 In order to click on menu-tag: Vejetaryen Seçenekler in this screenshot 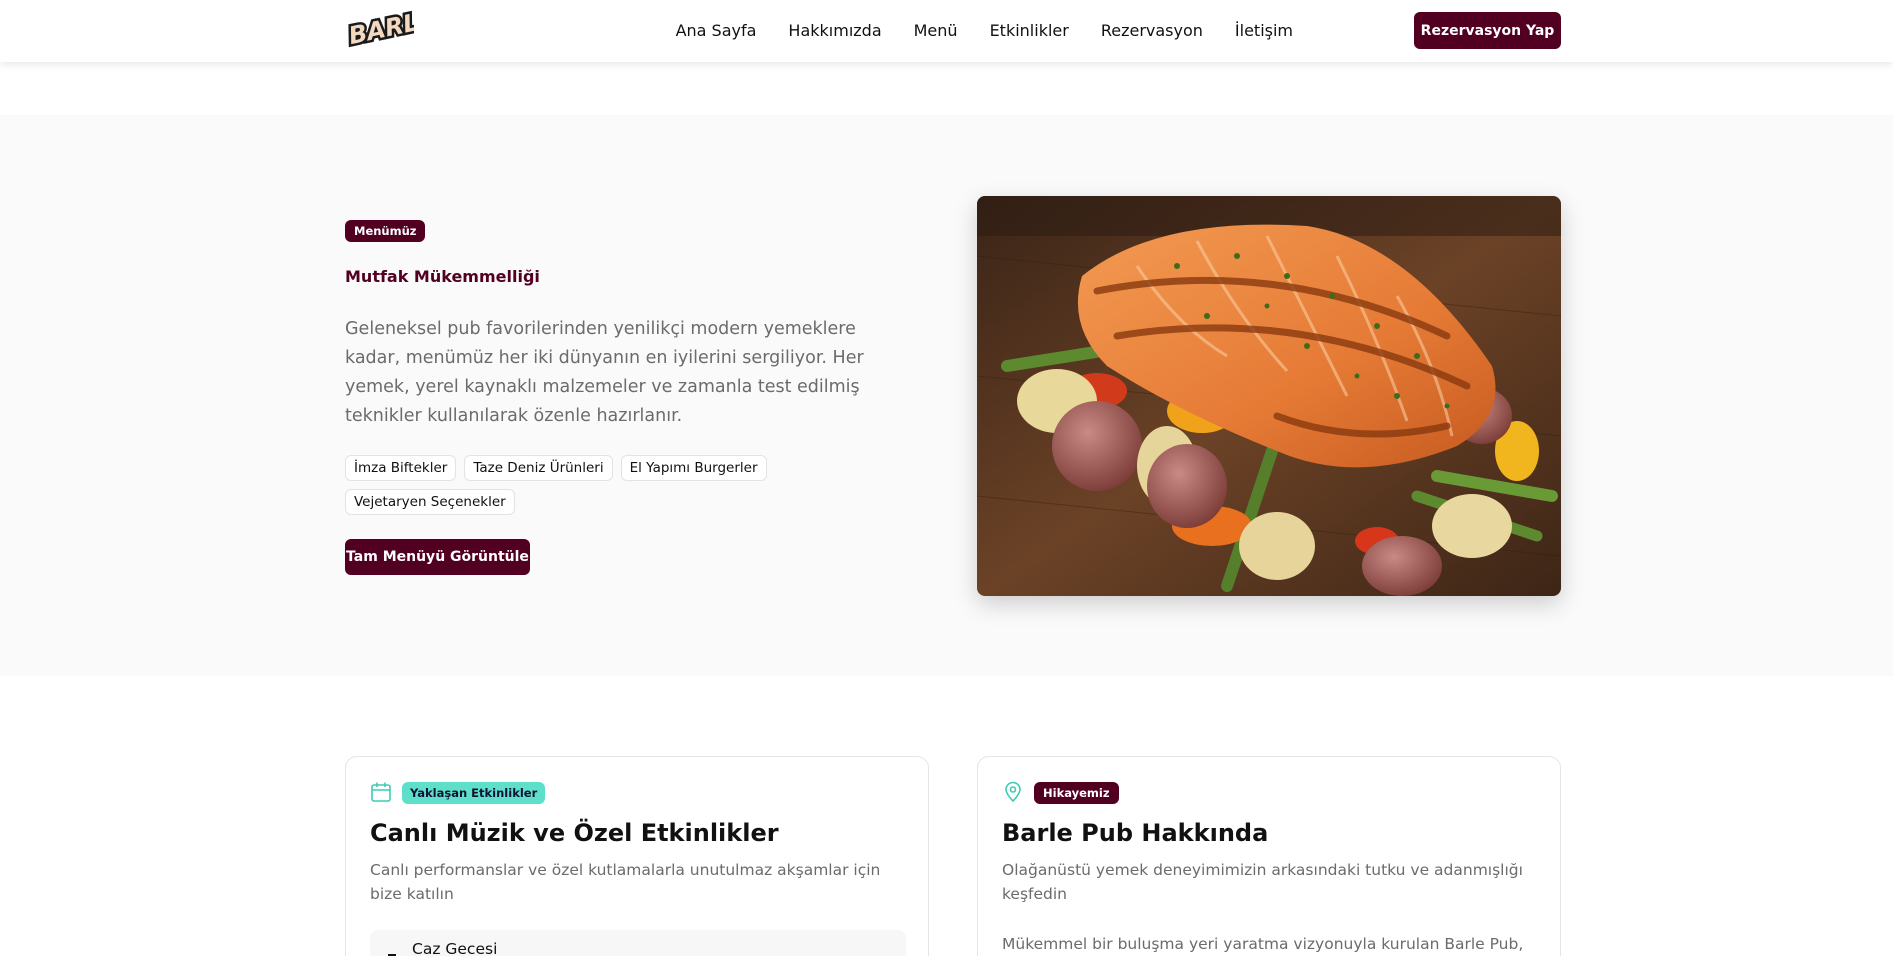, I will do `click(430, 502)`.